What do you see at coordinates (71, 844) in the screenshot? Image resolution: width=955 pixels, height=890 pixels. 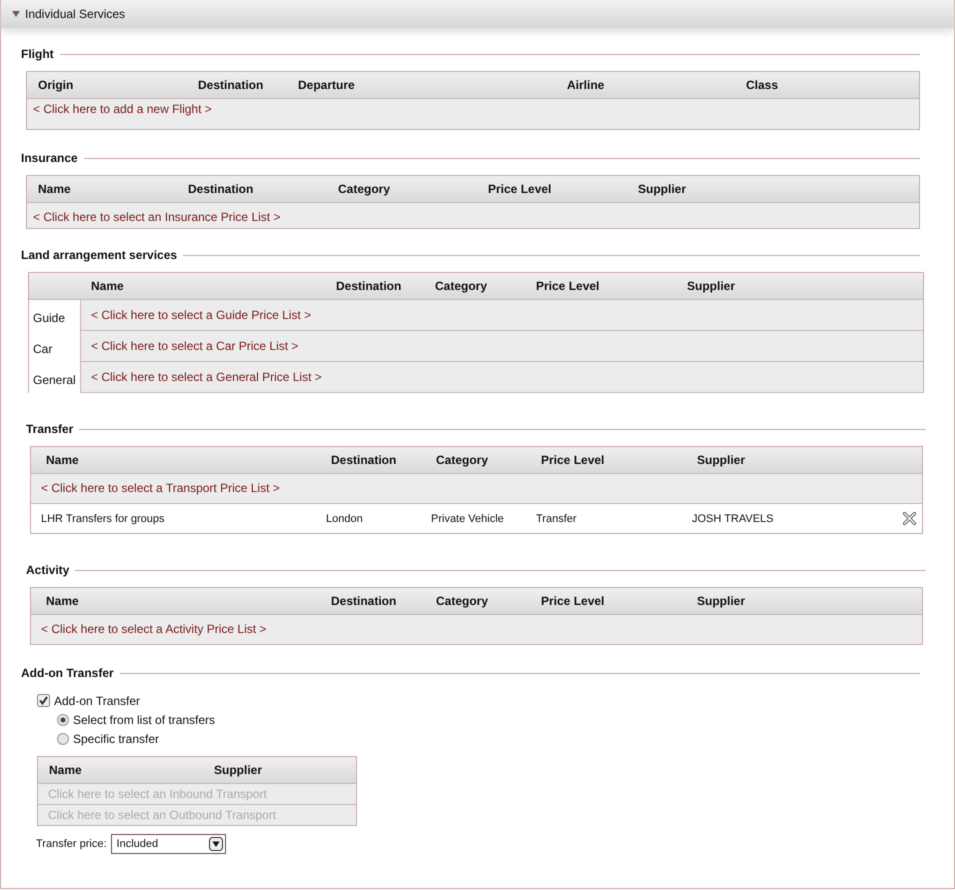 I see `field-label: Transfer price:` at bounding box center [71, 844].